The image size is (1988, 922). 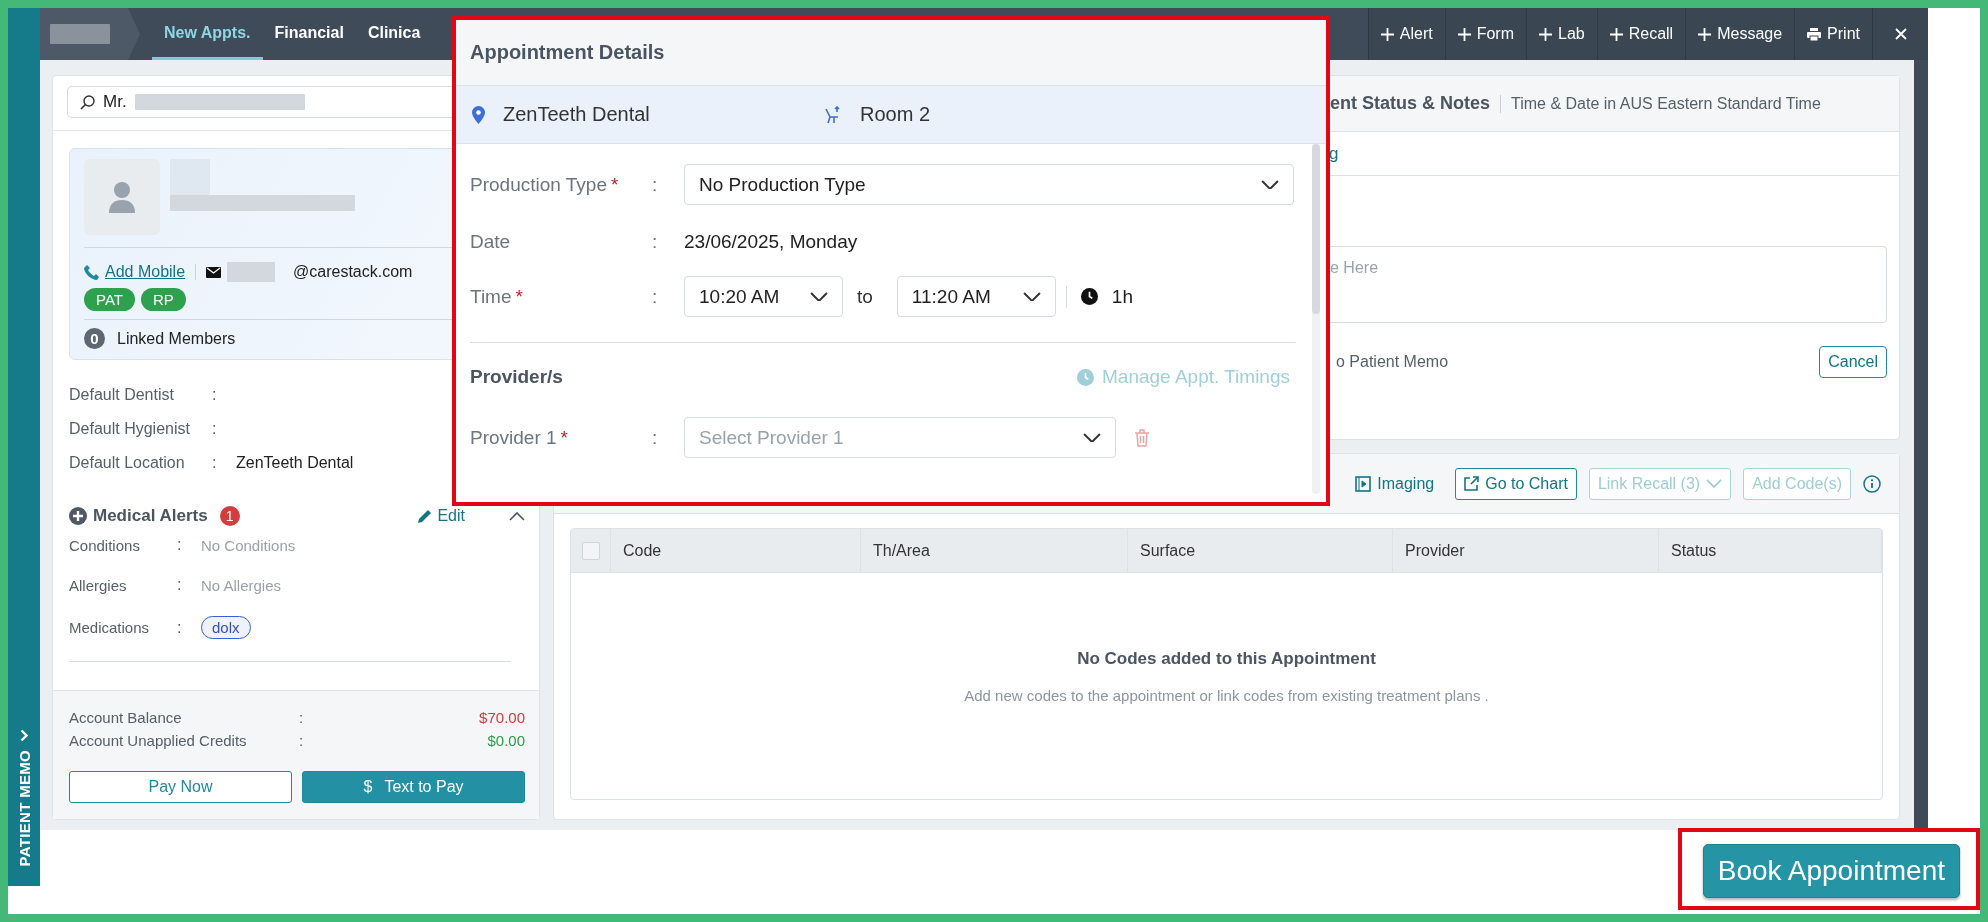 I want to click on nav-tab: Clinica, so click(x=394, y=34).